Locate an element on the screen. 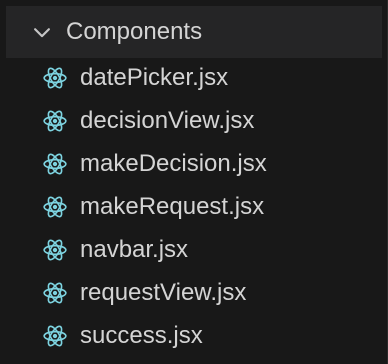 The image size is (388, 364). file-label: makeDecision.jsx is located at coordinates (173, 163).